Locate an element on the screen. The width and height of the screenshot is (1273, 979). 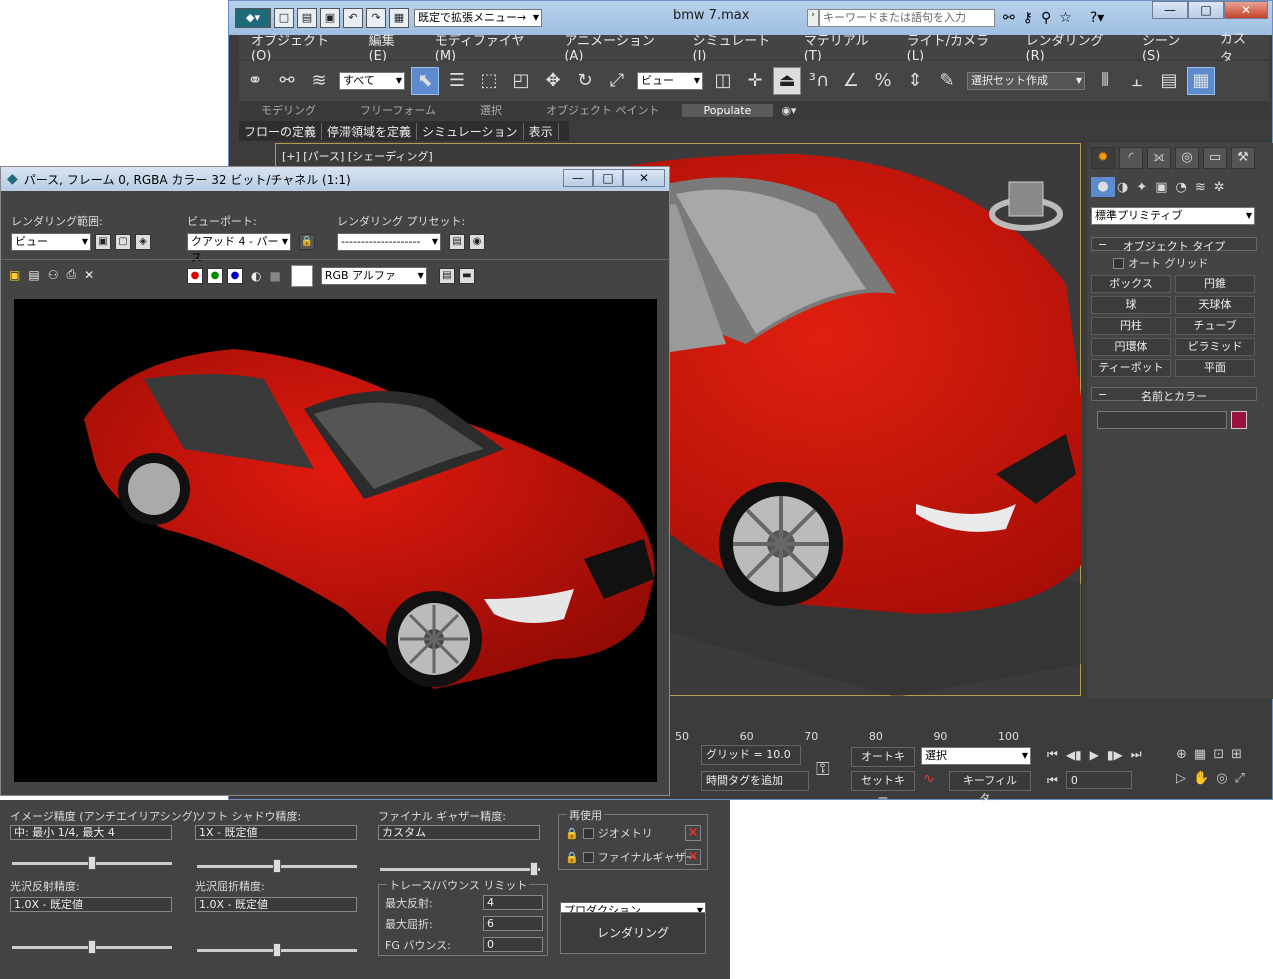
utilities-tab-icon: ⚒ is located at coordinates (1243, 158).